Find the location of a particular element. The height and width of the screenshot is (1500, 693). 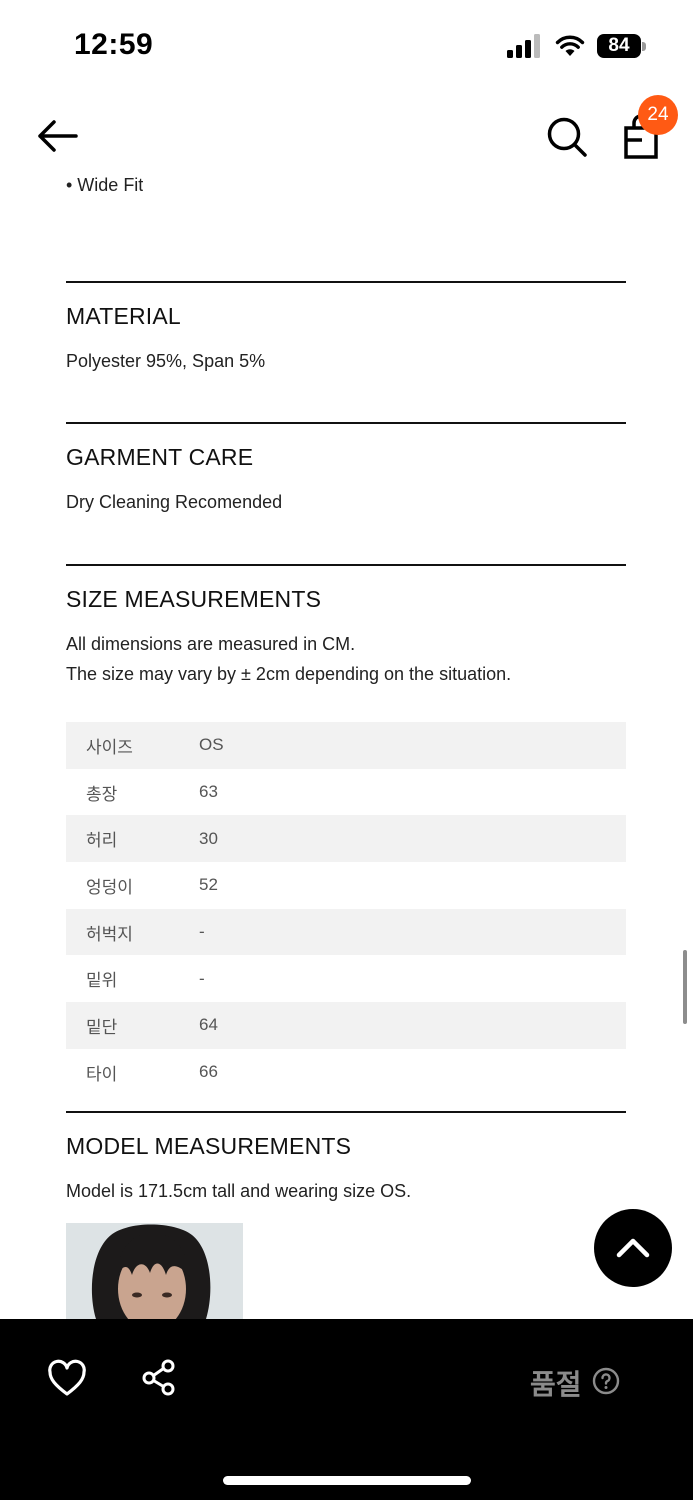

table-row: 허벅지 - is located at coordinates (346, 932).